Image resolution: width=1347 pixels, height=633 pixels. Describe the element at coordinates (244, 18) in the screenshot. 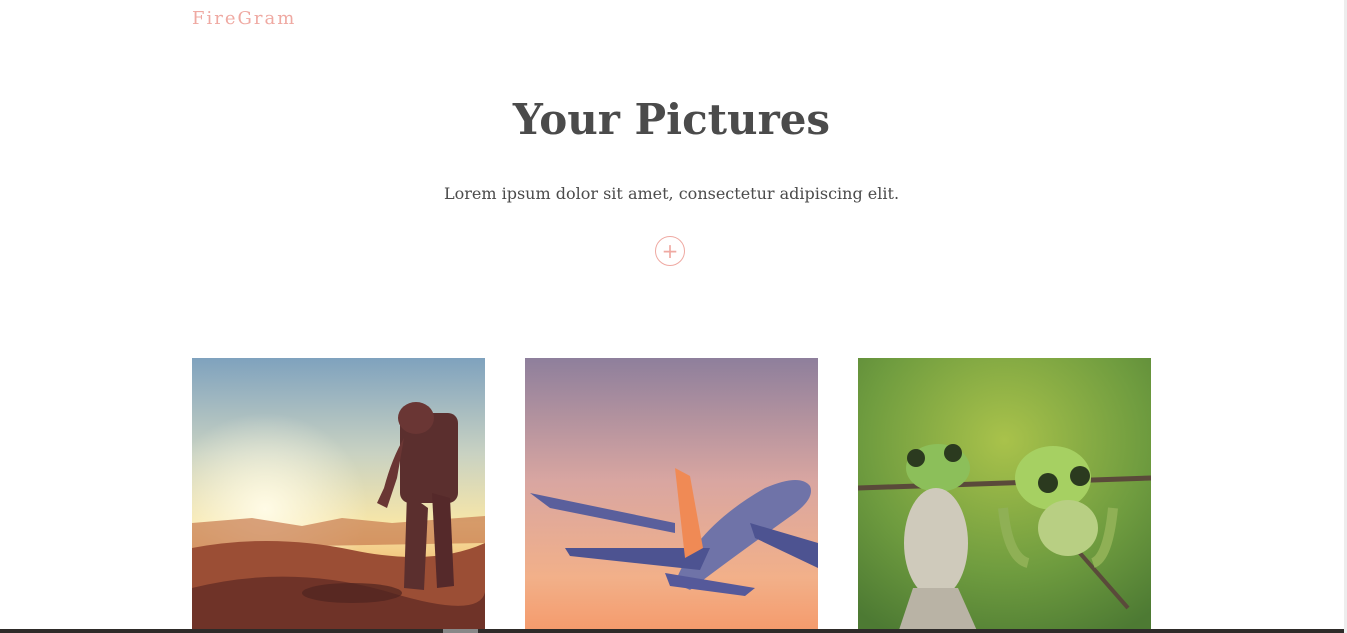

I see `brand-logo: FireGram` at that location.